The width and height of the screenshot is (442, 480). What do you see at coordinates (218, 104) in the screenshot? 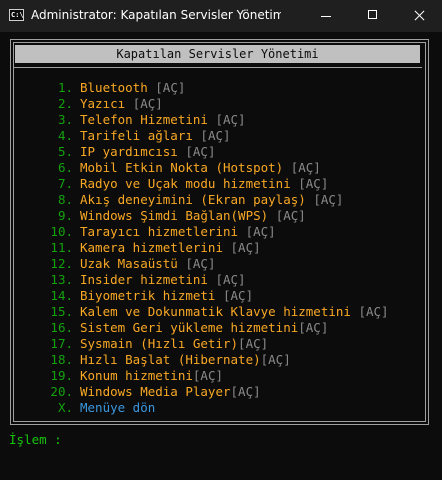
I see `menu-item-yazici: 2. Yazıcı [AÇ]` at bounding box center [218, 104].